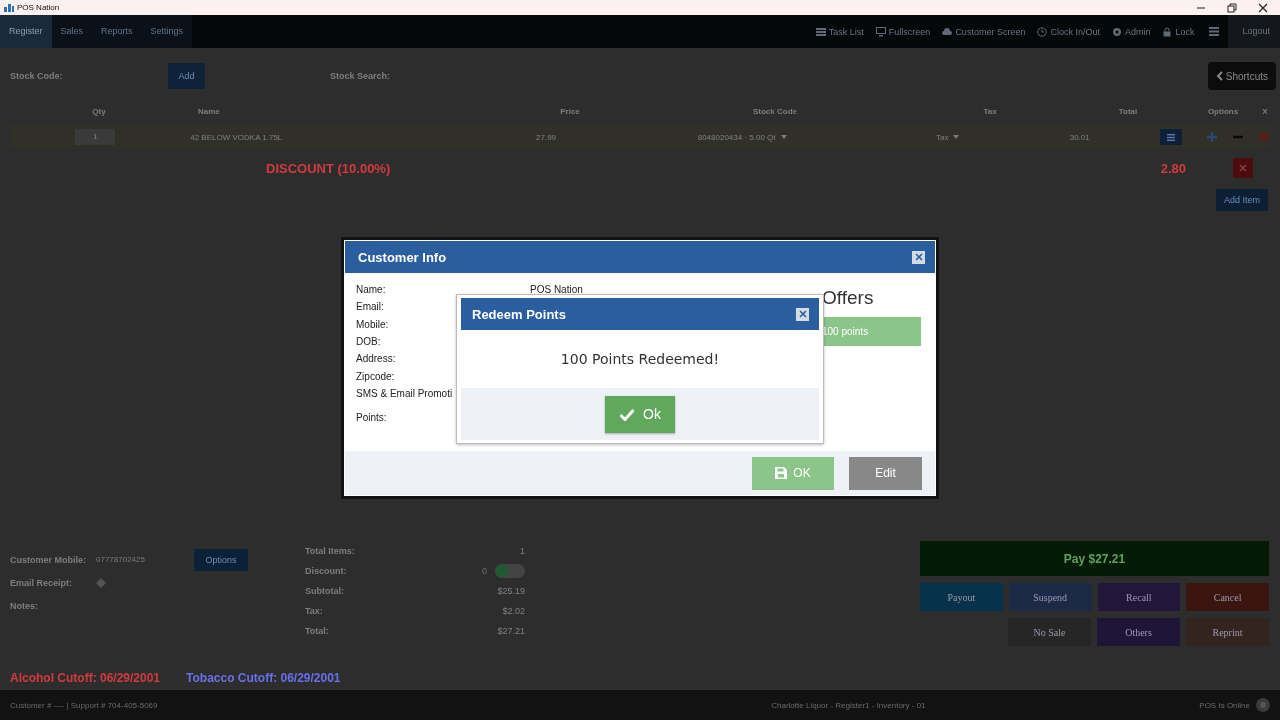 The height and width of the screenshot is (720, 1280). I want to click on field-label: Email:, so click(370, 307).